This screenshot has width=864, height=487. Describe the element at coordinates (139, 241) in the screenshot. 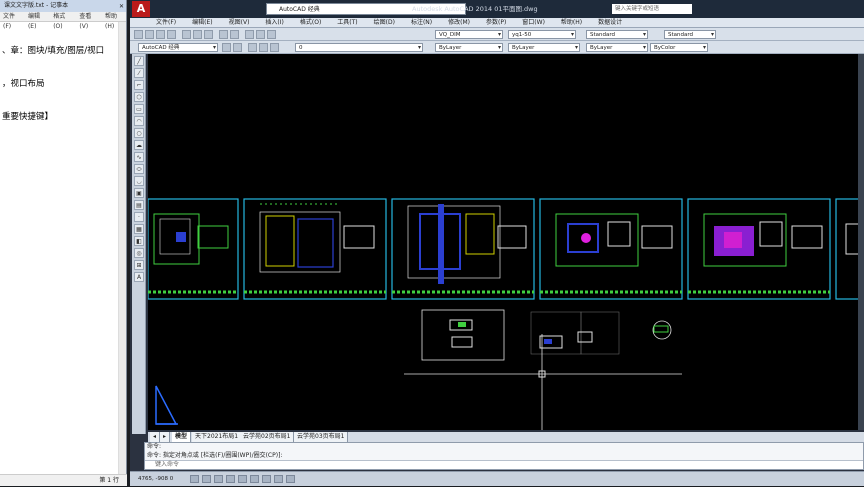

I see `gradient-icon: ◧` at that location.